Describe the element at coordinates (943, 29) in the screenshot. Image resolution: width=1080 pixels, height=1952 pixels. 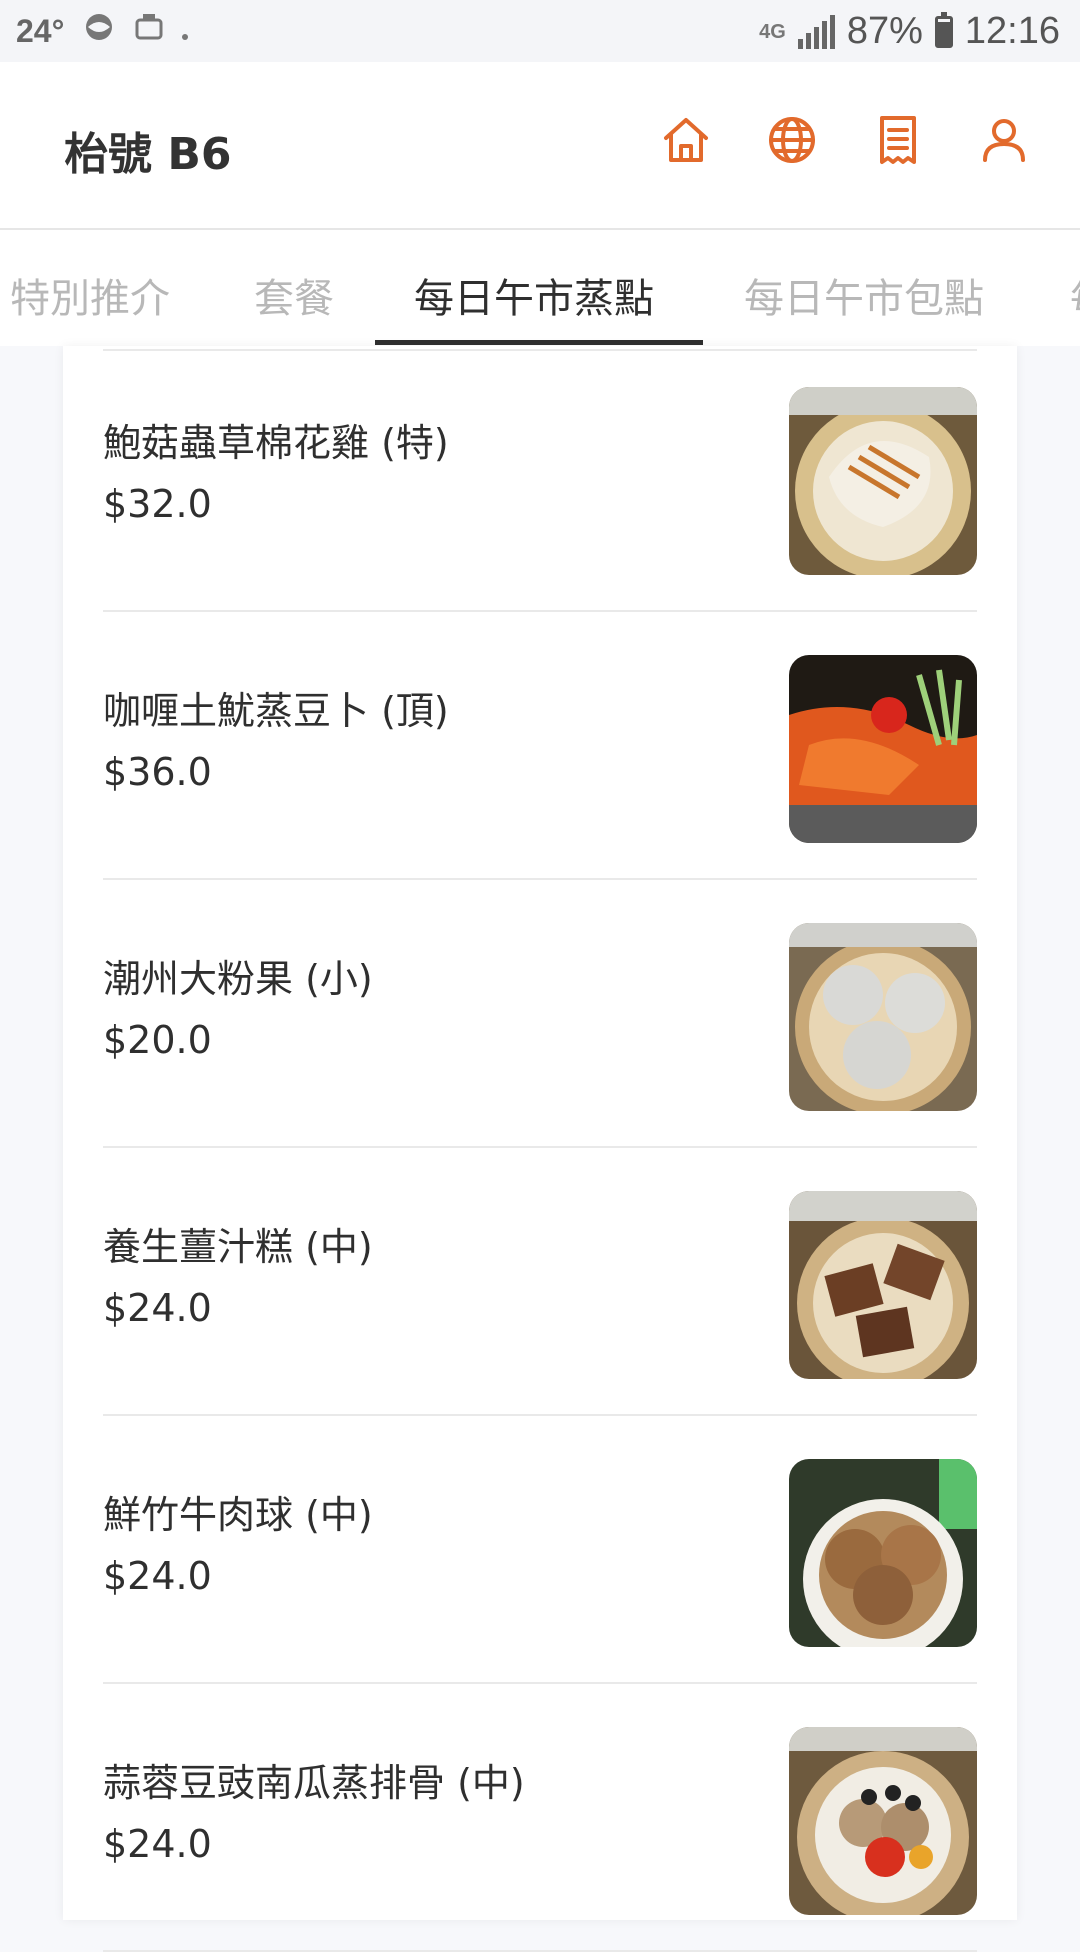
I see `battery-icon` at that location.